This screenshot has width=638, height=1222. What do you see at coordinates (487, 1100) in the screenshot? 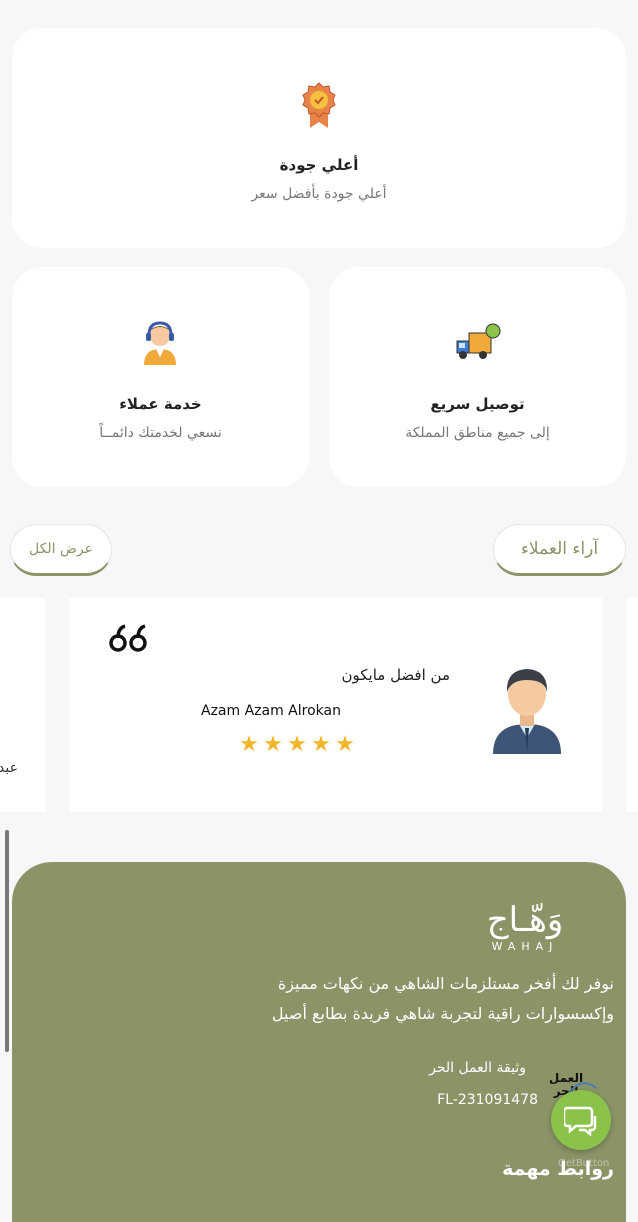
I see `license-number: FL-231091478` at bounding box center [487, 1100].